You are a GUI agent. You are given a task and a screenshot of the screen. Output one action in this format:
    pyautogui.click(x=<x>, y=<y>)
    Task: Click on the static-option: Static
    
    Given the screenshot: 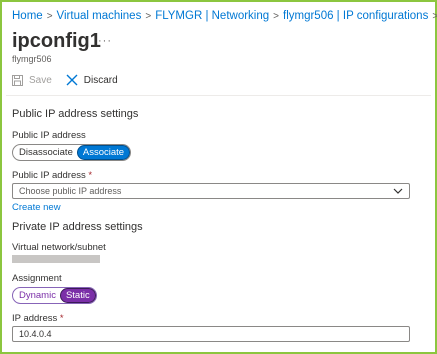 What is the action you would take?
    pyautogui.click(x=77, y=295)
    